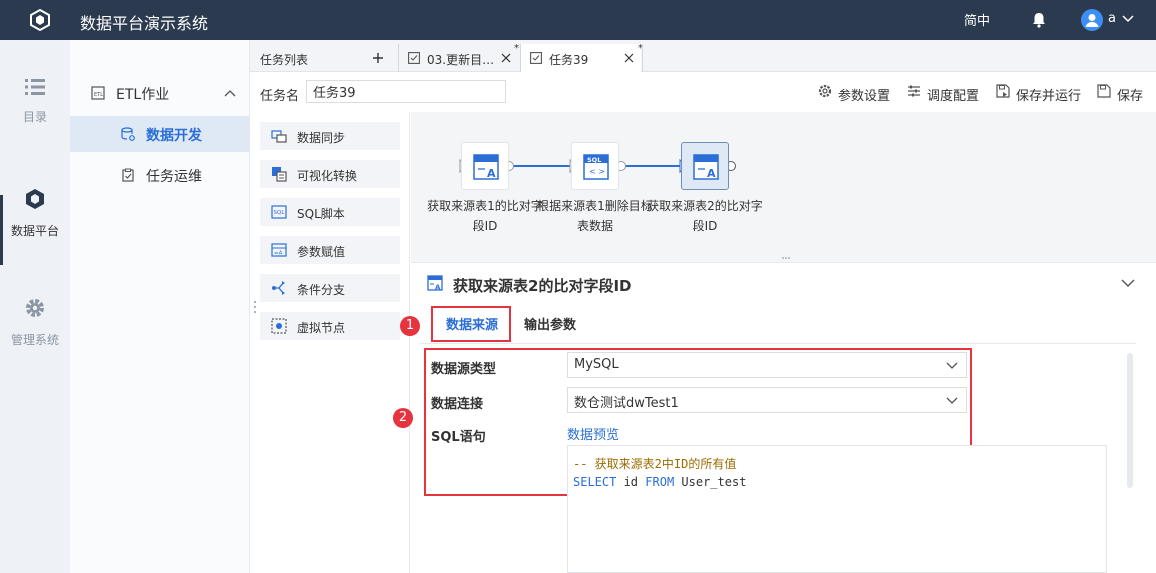 This screenshot has height=573, width=1156. Describe the element at coordinates (458, 437) in the screenshot. I see `sql-label: SQL语句` at that location.